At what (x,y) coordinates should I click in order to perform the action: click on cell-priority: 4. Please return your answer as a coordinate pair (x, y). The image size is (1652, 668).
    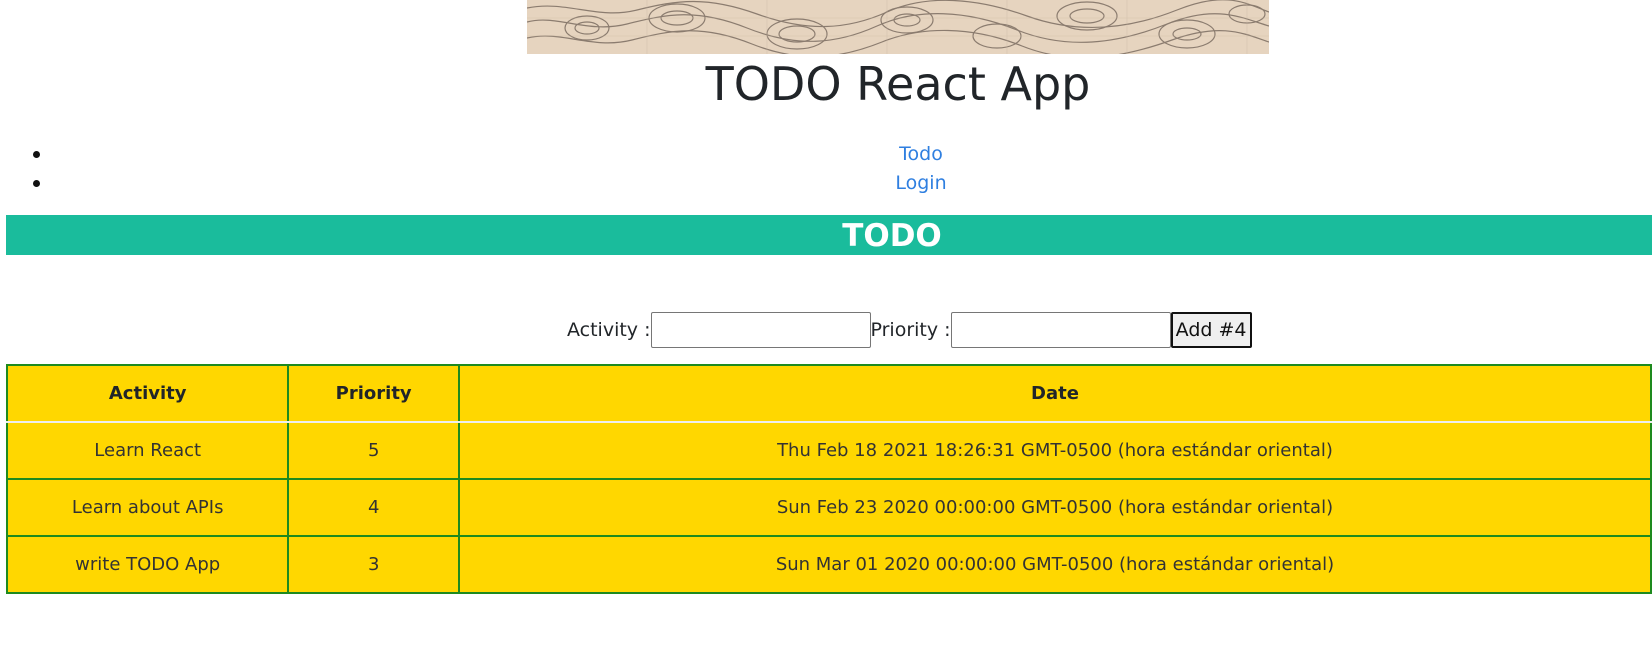
    Looking at the image, I should click on (373, 507).